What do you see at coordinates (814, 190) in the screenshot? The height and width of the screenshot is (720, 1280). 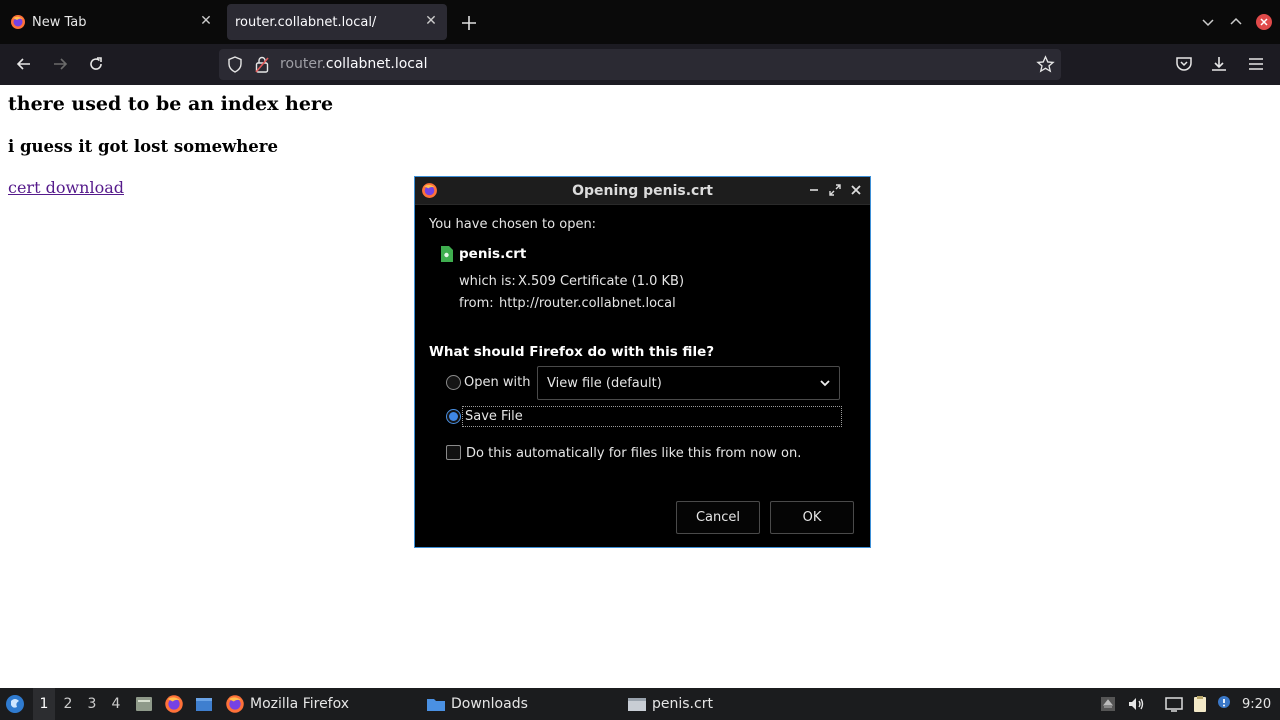 I see `minimize-icon` at bounding box center [814, 190].